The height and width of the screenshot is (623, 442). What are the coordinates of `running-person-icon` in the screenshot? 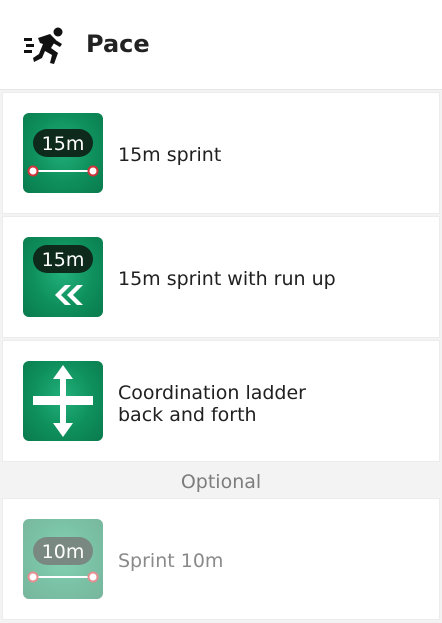 It's located at (45, 46).